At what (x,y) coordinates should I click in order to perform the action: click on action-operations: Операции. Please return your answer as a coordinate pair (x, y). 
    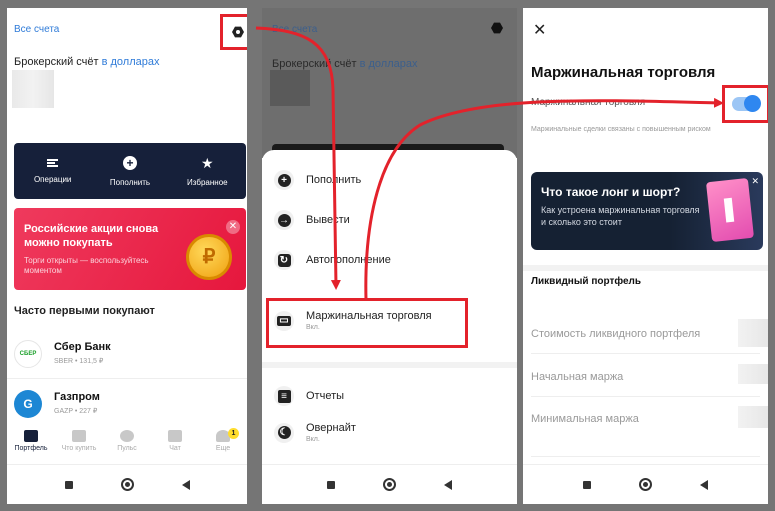
    Looking at the image, I should click on (52, 171).